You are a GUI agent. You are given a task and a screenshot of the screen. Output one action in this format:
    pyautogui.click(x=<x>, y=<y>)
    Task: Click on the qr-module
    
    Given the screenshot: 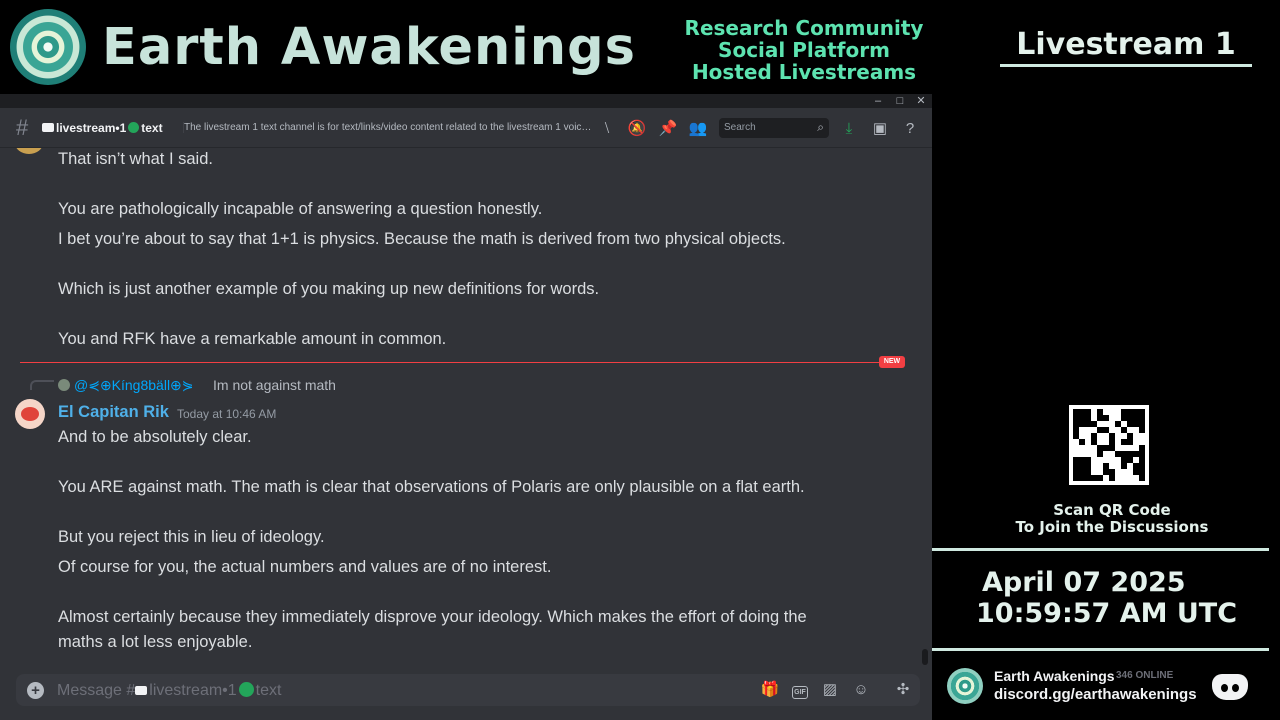 What is the action you would take?
    pyautogui.click(x=1142, y=478)
    